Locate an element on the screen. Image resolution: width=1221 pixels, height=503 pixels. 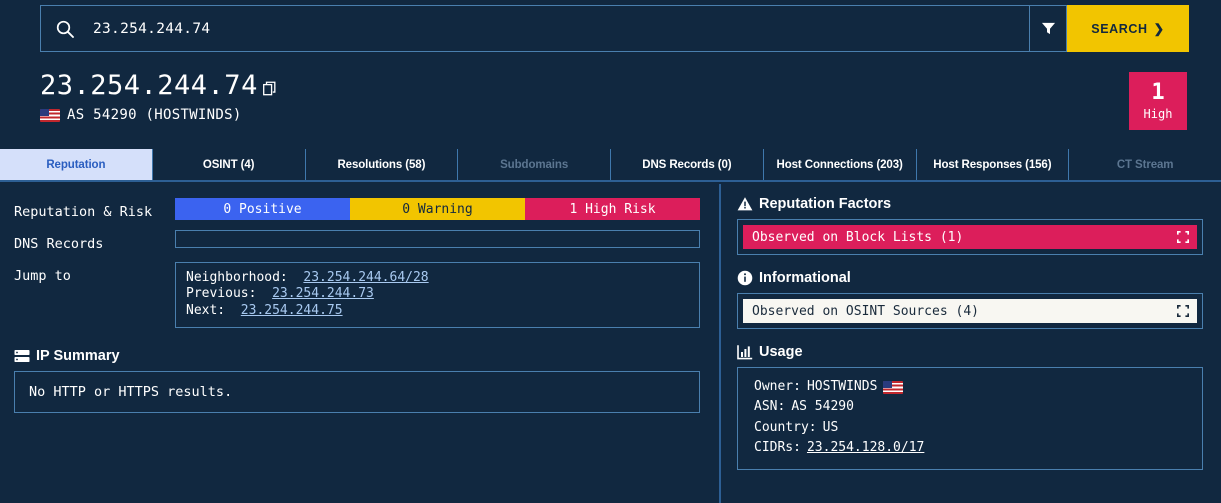
usage-owner-row: Owner: HOSTWINDS is located at coordinates (978, 387).